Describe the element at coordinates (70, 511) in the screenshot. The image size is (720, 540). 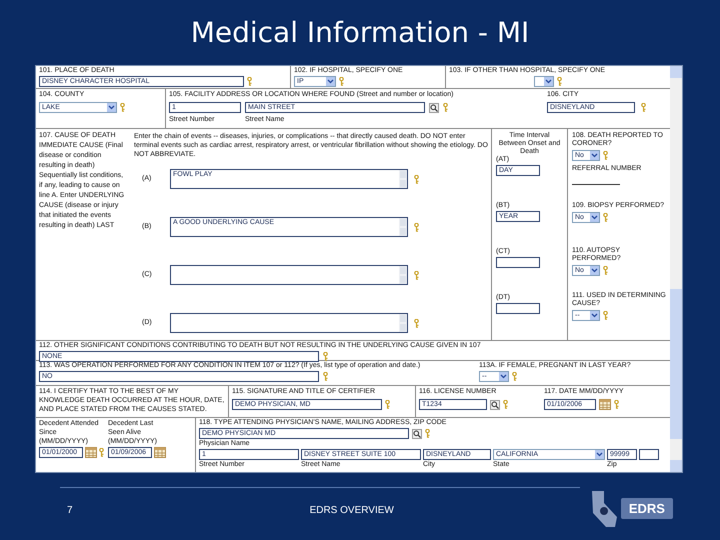
I see `page-number: 7` at that location.